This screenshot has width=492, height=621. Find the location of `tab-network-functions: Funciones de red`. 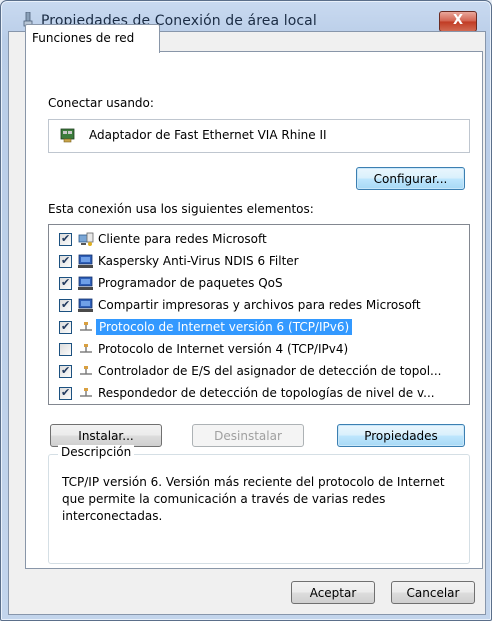

tab-network-functions: Funciones de red is located at coordinates (92, 38).